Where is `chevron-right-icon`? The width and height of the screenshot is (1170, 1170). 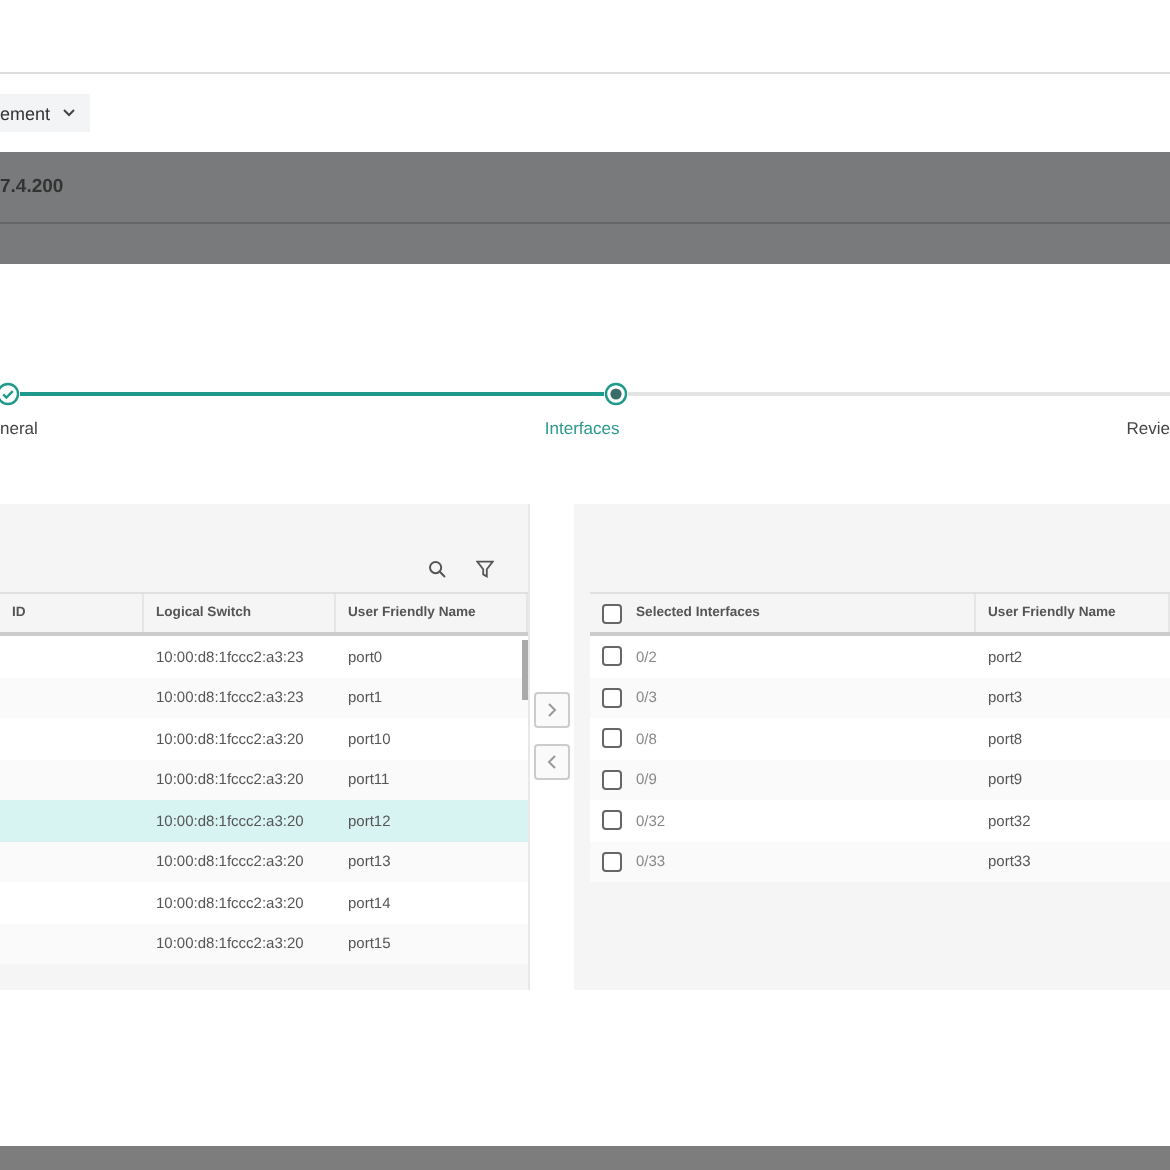
chevron-right-icon is located at coordinates (552, 709).